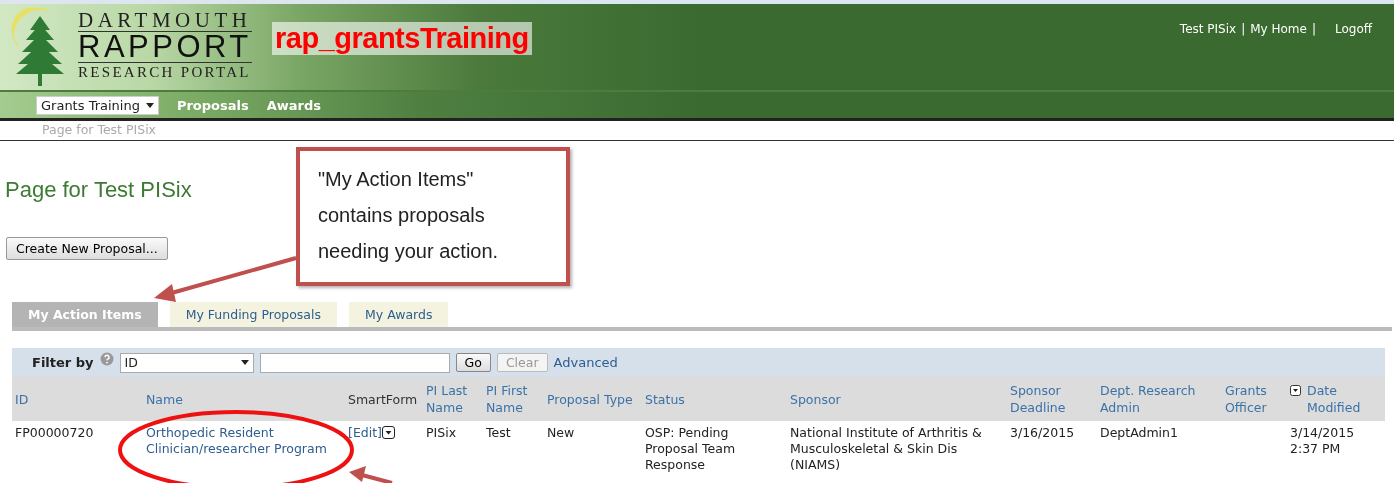  Describe the element at coordinates (354, 362) in the screenshot. I see `filter-input` at that location.